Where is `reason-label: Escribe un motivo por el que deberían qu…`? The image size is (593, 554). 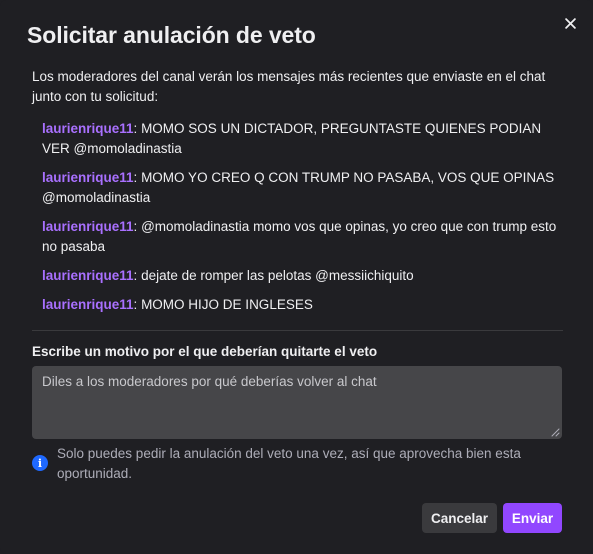 reason-label: Escribe un motivo por el que deberían qu… is located at coordinates (205, 351).